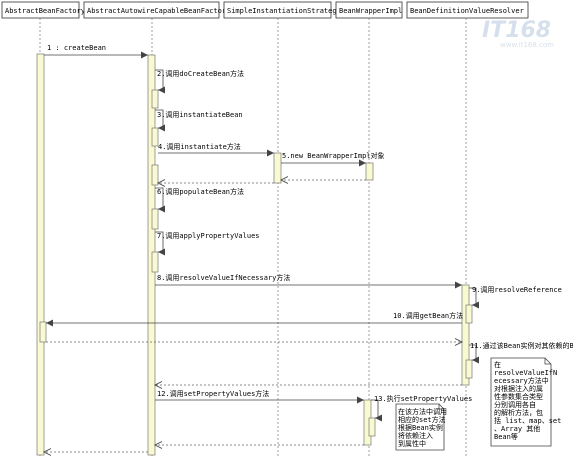 This screenshot has height=460, width=573. I want to click on note-line: 相应的set方法, so click(422, 419).